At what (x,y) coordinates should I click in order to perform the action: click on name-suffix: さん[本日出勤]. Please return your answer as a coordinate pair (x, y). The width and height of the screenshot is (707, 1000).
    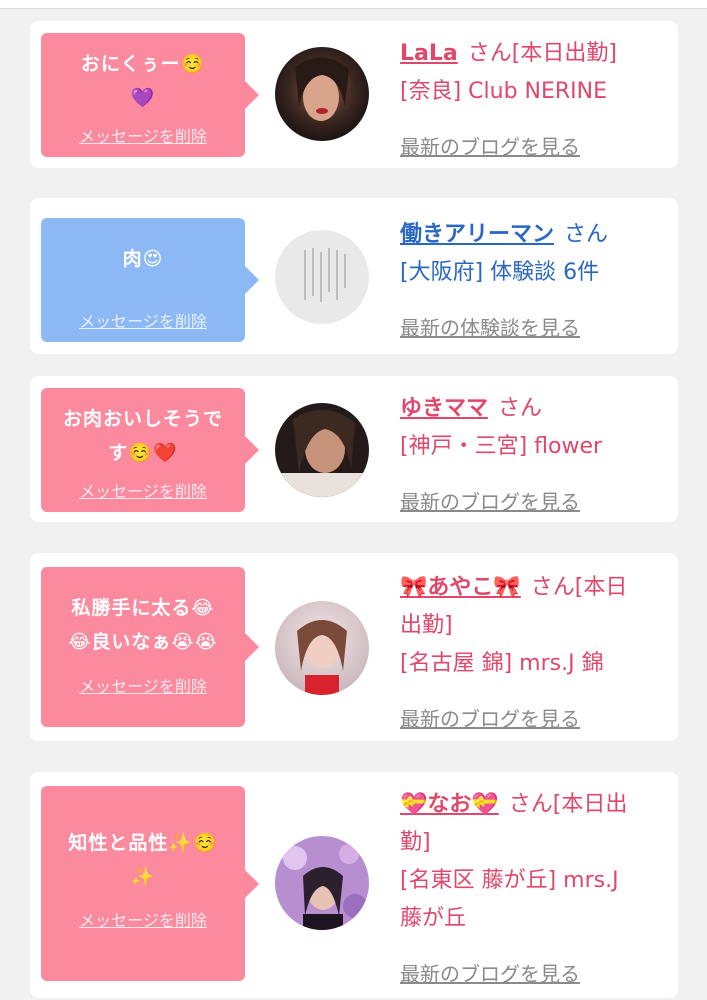
    Looking at the image, I should click on (542, 53).